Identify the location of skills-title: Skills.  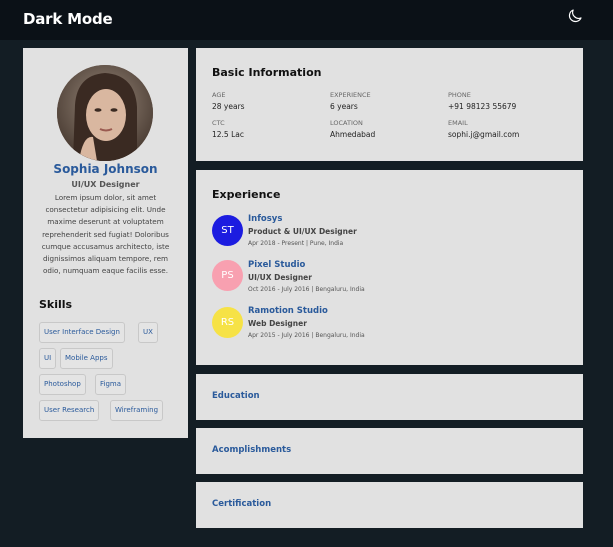
(56, 304).